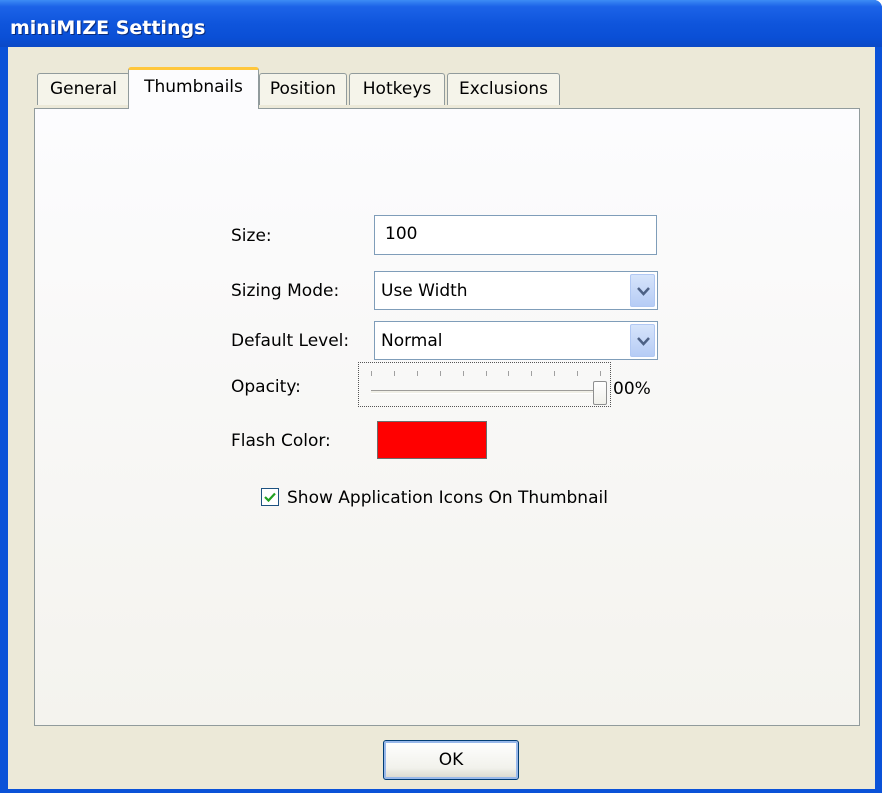 Image resolution: width=888 pixels, height=793 pixels. I want to click on flash-color-label: Flash Color:, so click(281, 441).